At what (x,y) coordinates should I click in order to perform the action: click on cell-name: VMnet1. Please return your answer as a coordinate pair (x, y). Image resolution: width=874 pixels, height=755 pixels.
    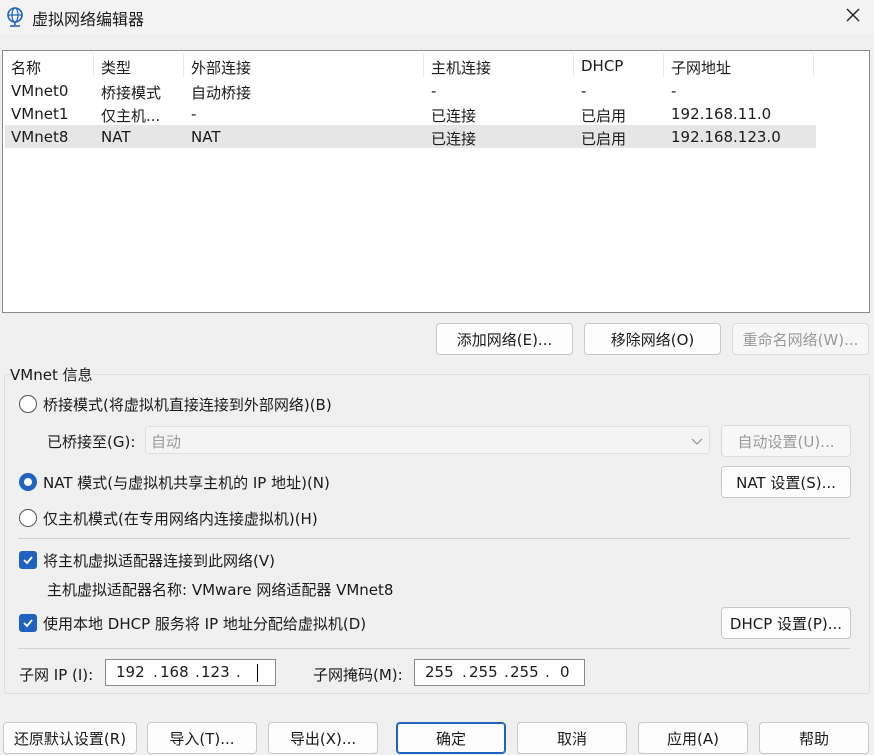
    Looking at the image, I should click on (40, 114).